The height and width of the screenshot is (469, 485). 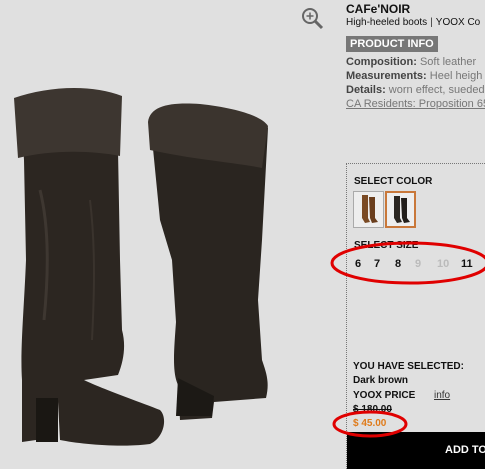 I want to click on product-category: High-heeled boots, so click(x=387, y=22).